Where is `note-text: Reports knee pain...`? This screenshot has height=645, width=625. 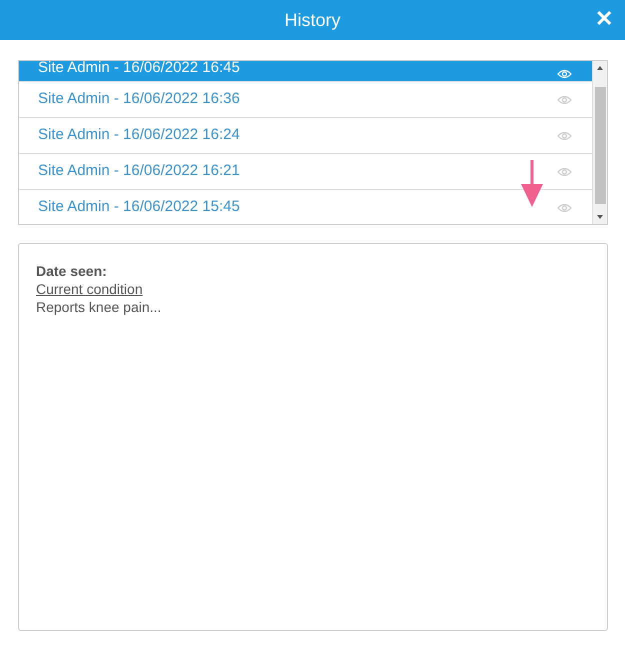
note-text: Reports knee pain... is located at coordinates (99, 307).